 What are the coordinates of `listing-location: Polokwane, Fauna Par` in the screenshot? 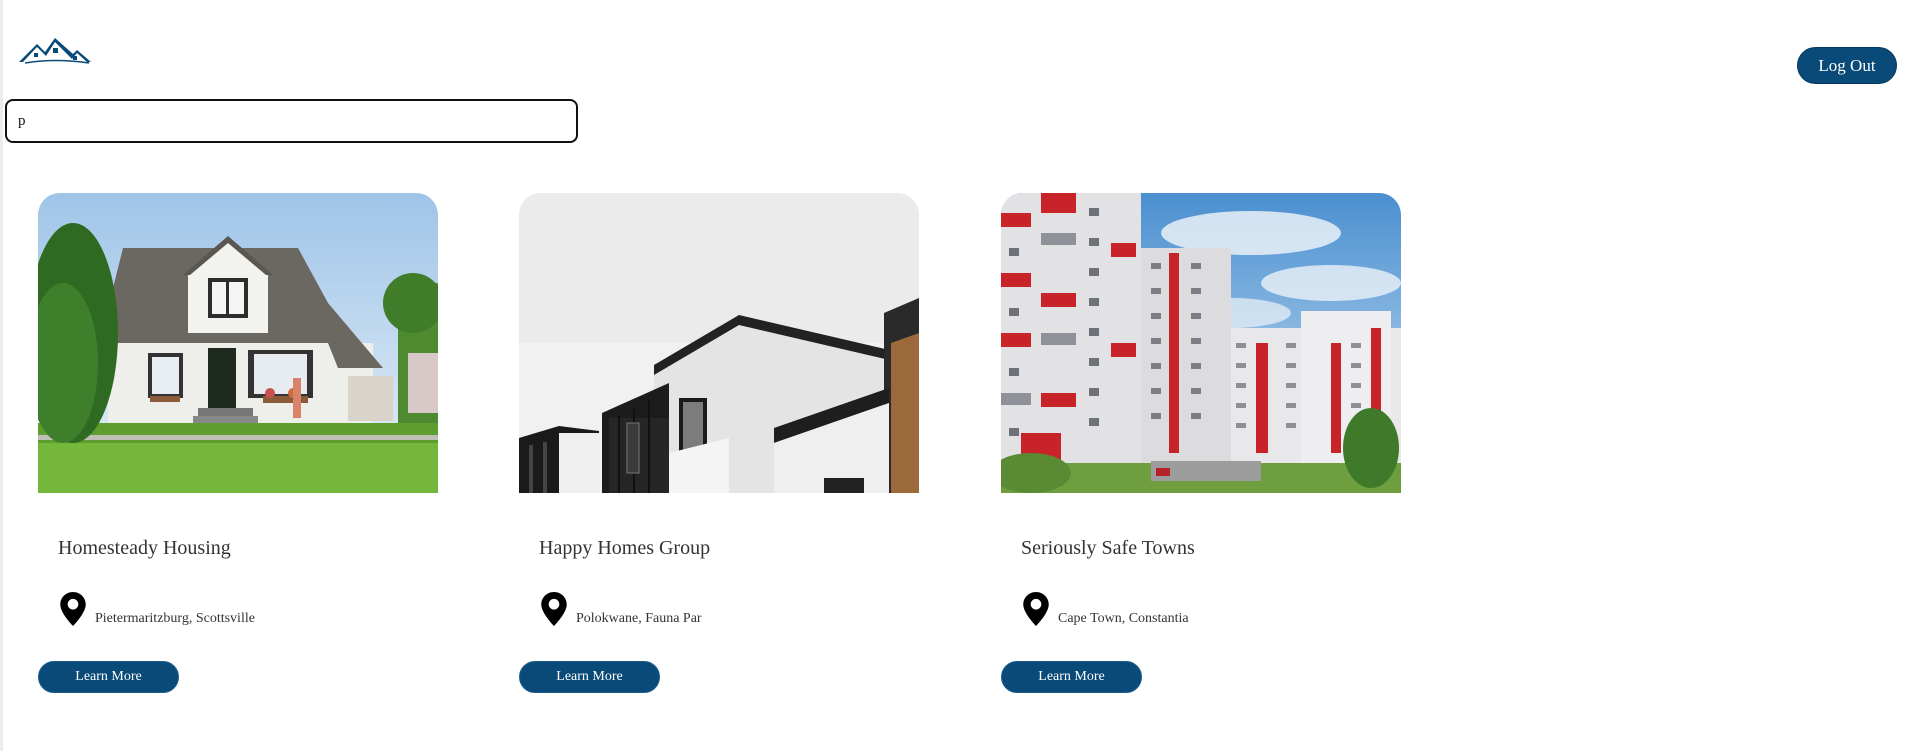 It's located at (639, 618).